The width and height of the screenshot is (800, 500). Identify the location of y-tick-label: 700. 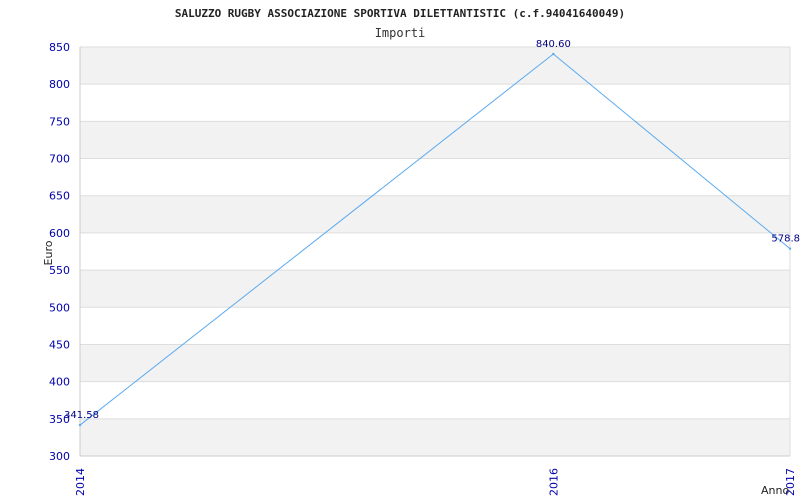
(59, 159).